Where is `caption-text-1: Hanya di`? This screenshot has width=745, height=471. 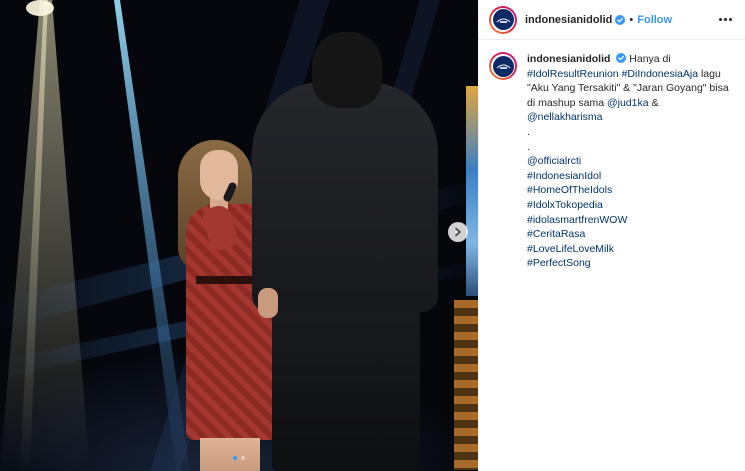 caption-text-1: Hanya di is located at coordinates (650, 59).